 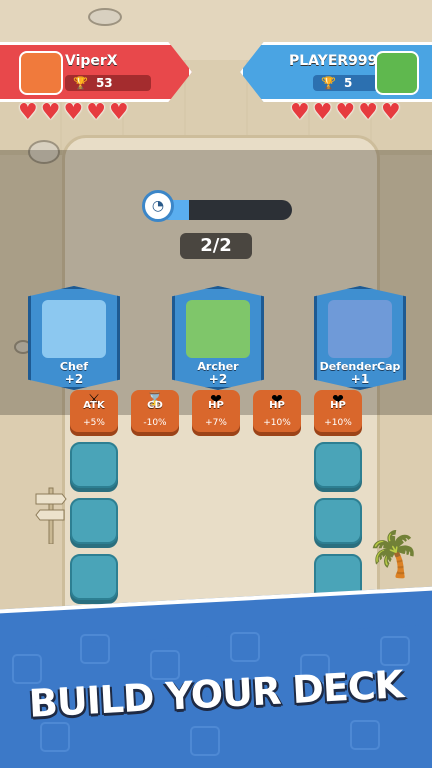 I want to click on player-banner-right: PLAYER9999 🏆 5, so click(x=336, y=72).